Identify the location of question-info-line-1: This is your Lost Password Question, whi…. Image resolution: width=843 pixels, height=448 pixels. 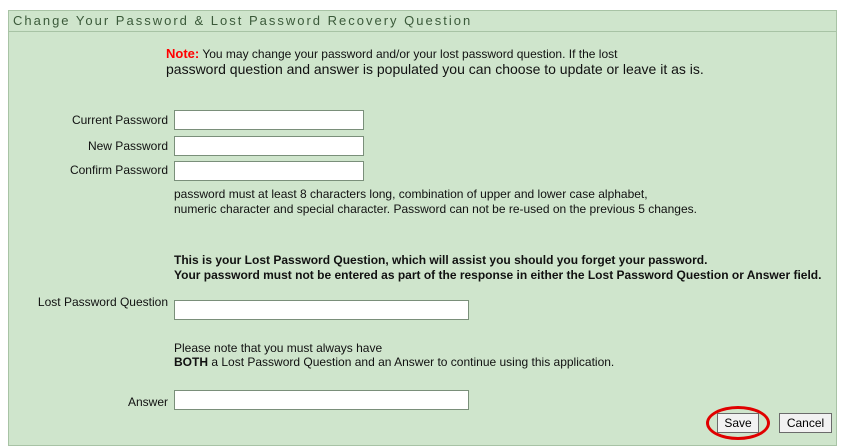
(441, 260).